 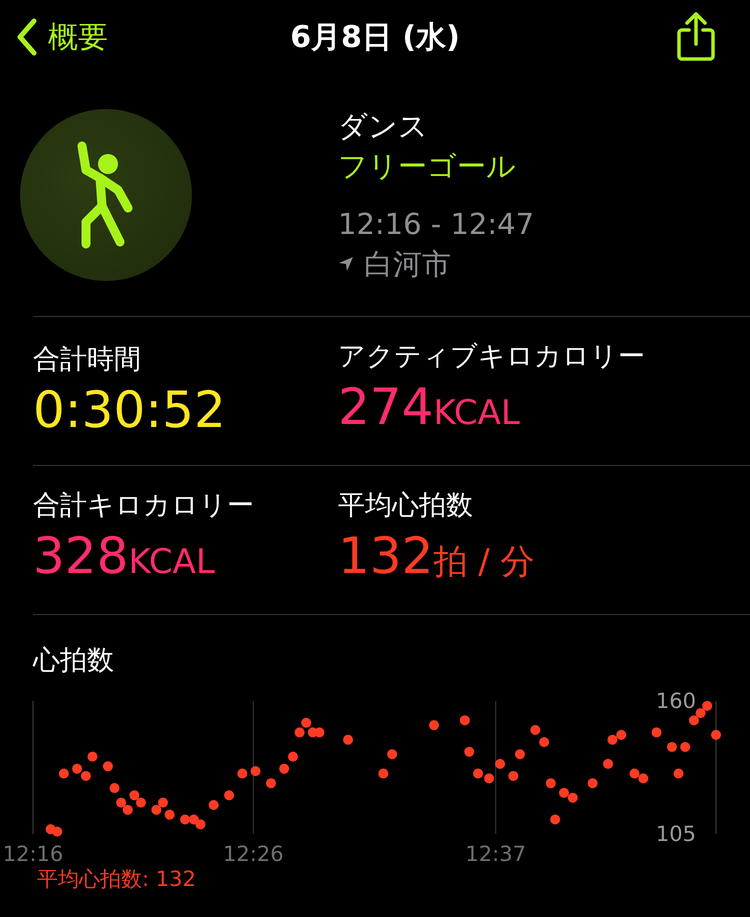 I want to click on metric-value: 328KCAL, so click(x=124, y=556).